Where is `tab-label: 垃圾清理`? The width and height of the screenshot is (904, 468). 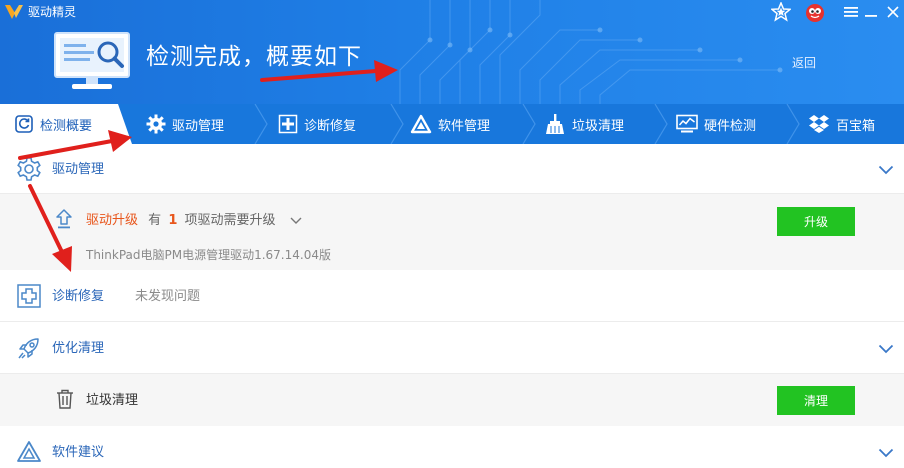
tab-label: 垃圾清理 is located at coordinates (598, 126).